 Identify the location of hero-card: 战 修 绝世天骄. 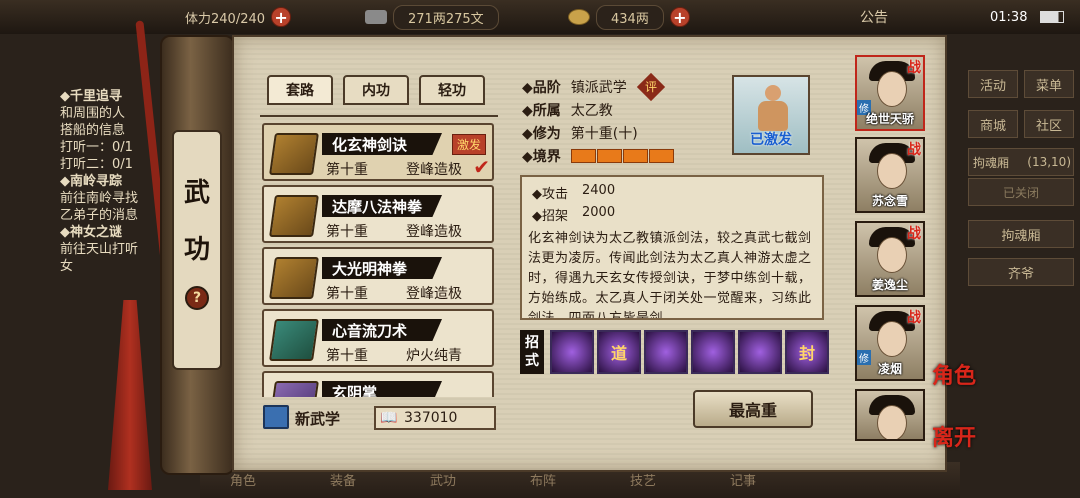
(890, 93).